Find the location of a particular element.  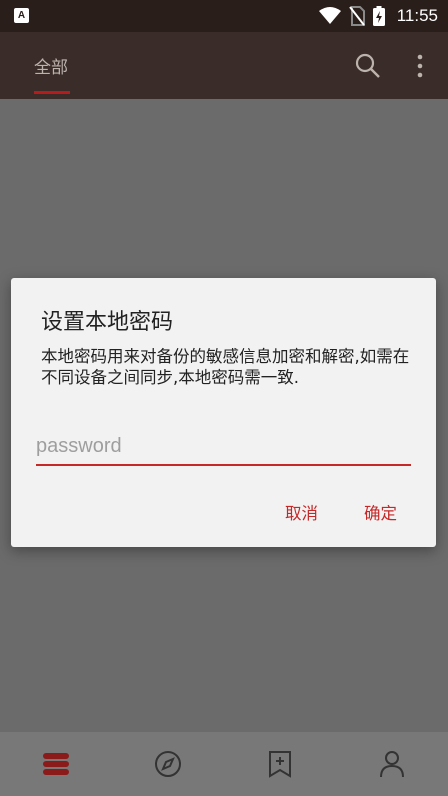

a-icon: A is located at coordinates (21, 15).